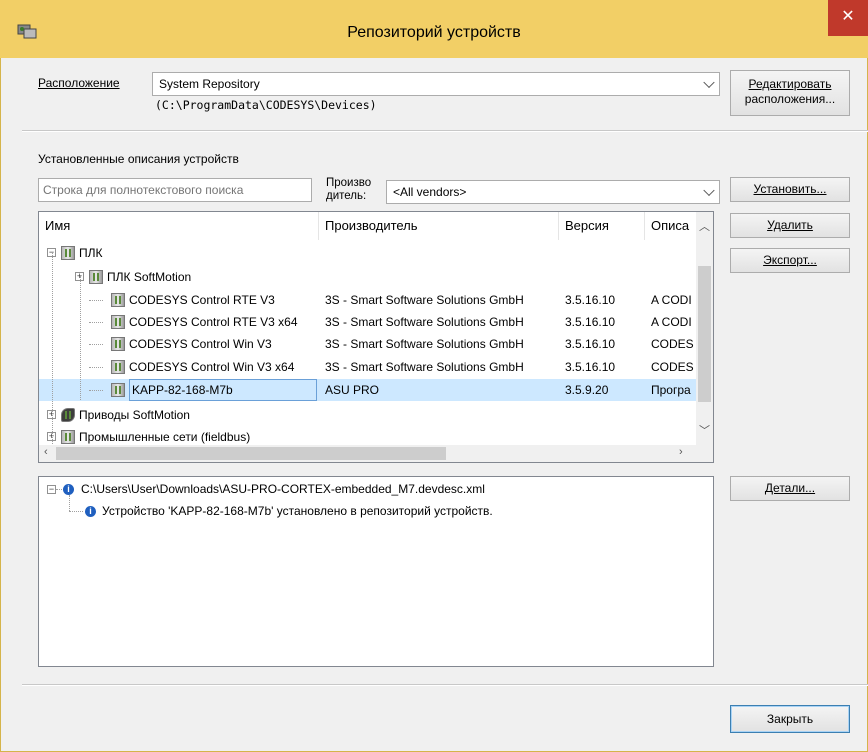 Image resolution: width=868 pixels, height=752 pixels. I want to click on close-window-button: ✕, so click(848, 18).